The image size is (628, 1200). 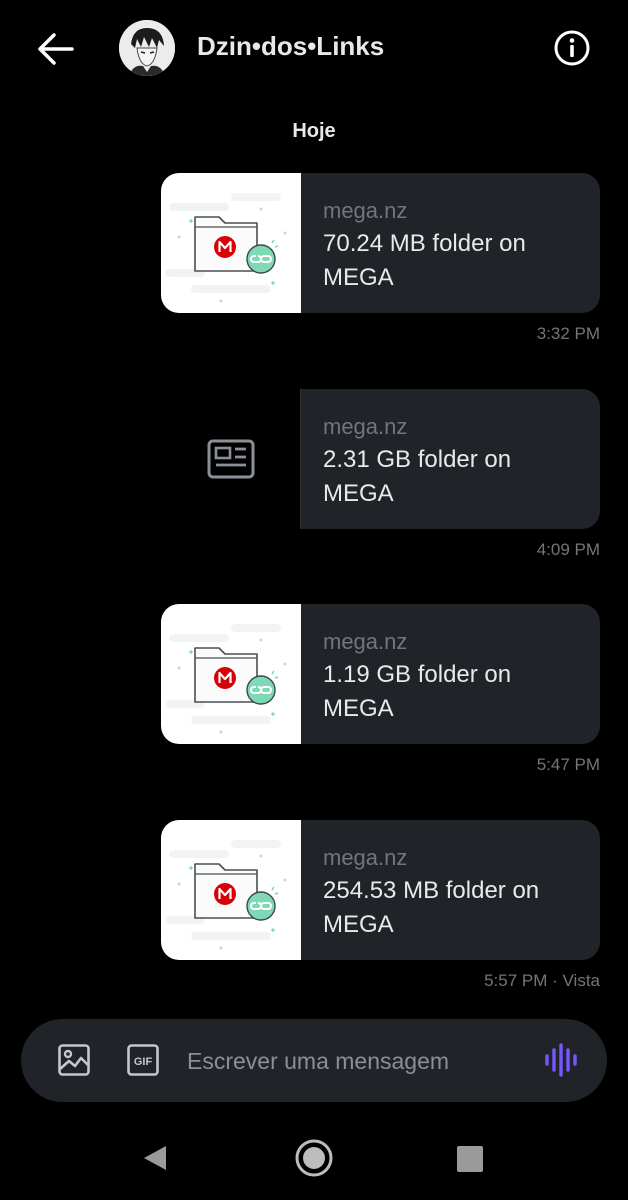 I want to click on system-recents-button, so click(x=470, y=1161).